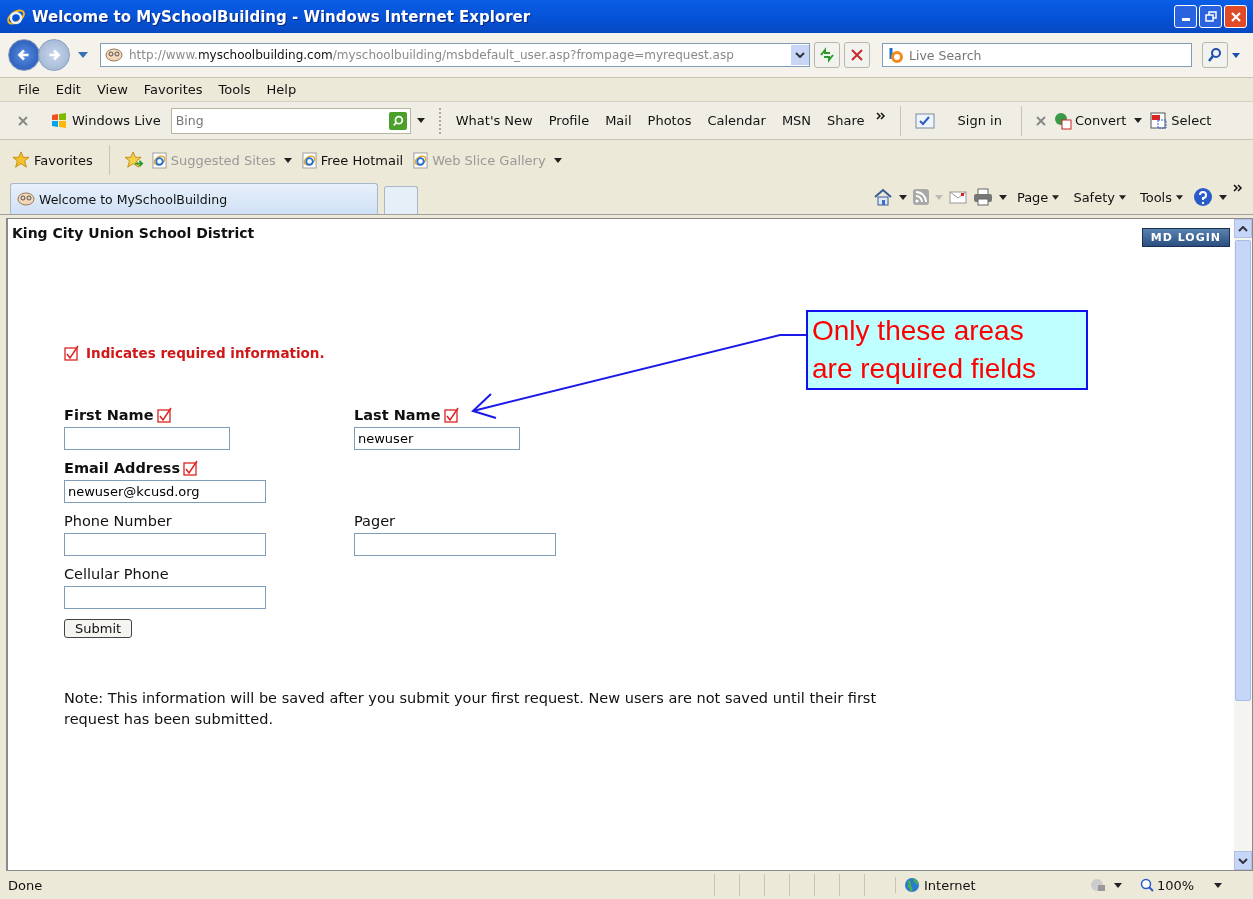 The width and height of the screenshot is (1253, 899). I want to click on back-button, so click(24, 55).